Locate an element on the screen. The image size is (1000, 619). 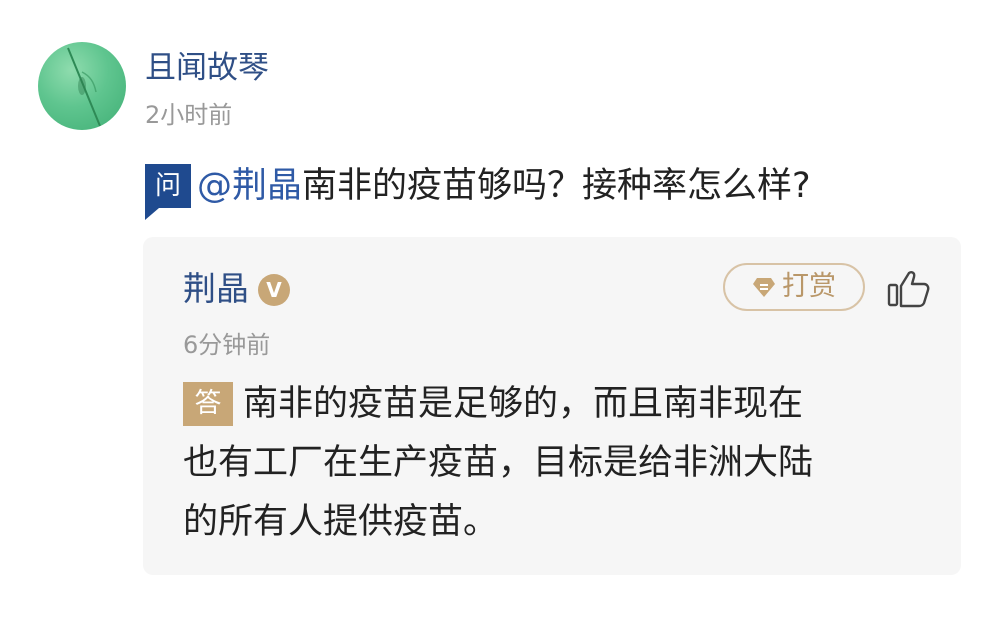
answerer-name: 荆晶 is located at coordinates (216, 289).